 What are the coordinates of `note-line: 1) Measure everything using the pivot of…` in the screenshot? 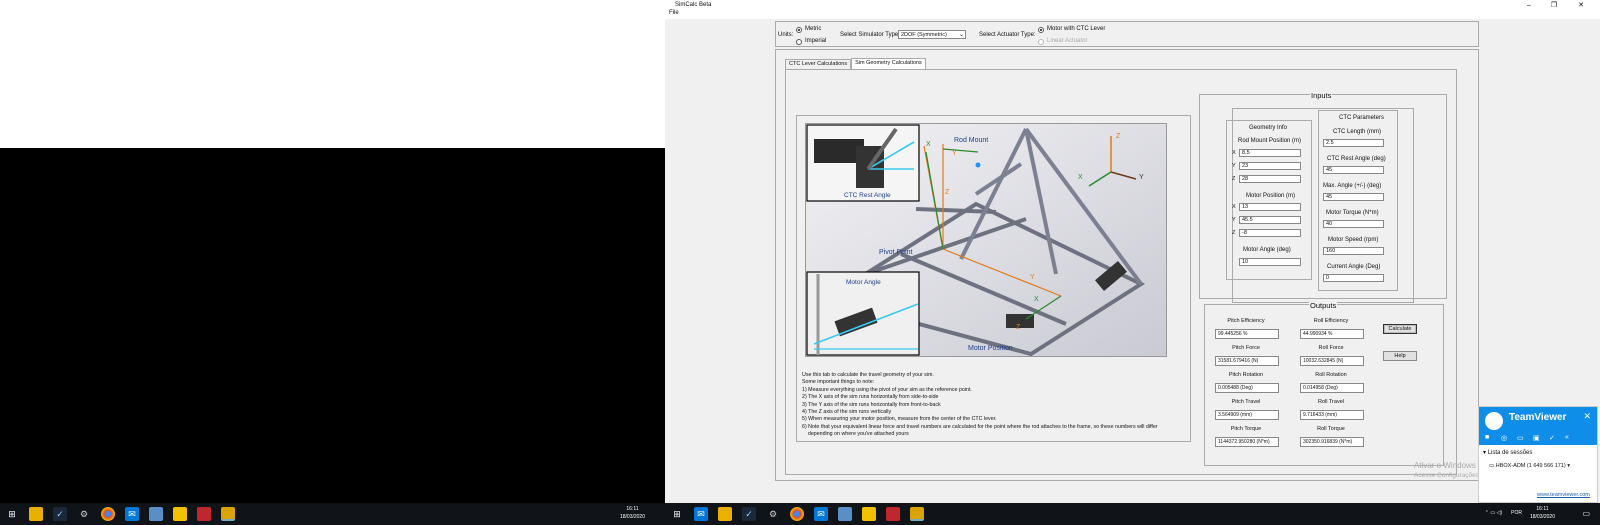 It's located at (887, 389).